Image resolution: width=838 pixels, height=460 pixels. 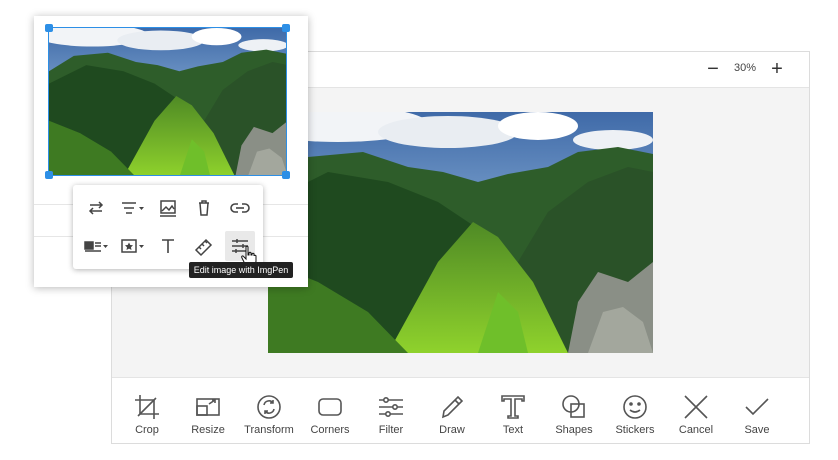 I want to click on cancel-icon, so click(x=696, y=407).